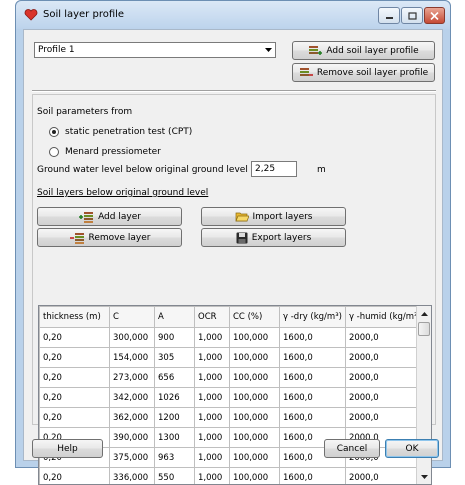 The height and width of the screenshot is (485, 465). I want to click on add-soil-layer-profile-label: Add soil layer profile, so click(372, 51).